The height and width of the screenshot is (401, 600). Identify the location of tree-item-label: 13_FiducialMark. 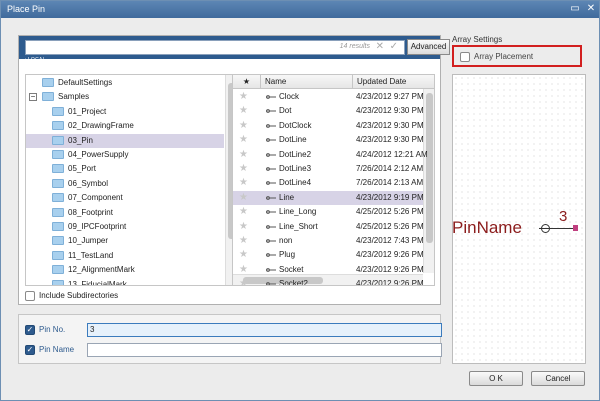
(97, 282).